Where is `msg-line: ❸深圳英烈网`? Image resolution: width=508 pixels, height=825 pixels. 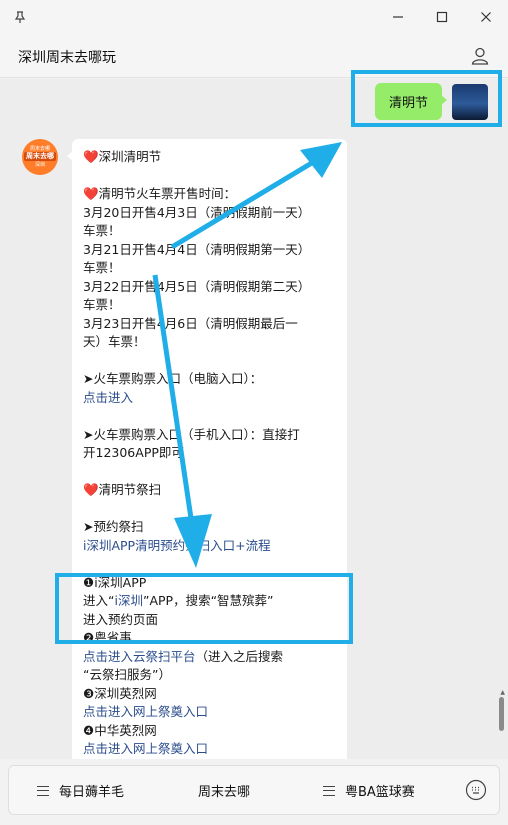
msg-line: ❸深圳英烈网 is located at coordinates (120, 693).